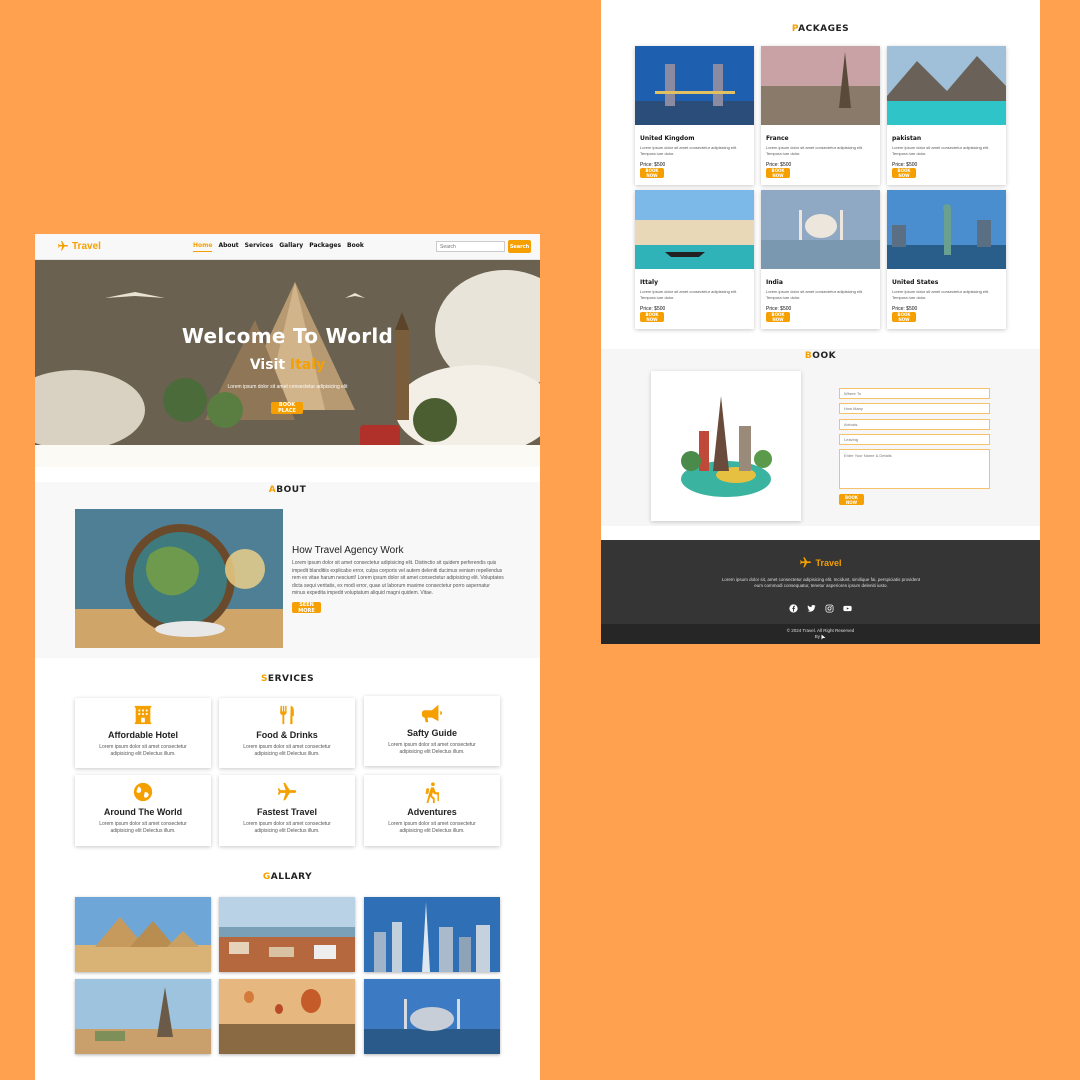 The image size is (1080, 1080). What do you see at coordinates (811, 606) in the screenshot?
I see `twitter-icon` at bounding box center [811, 606].